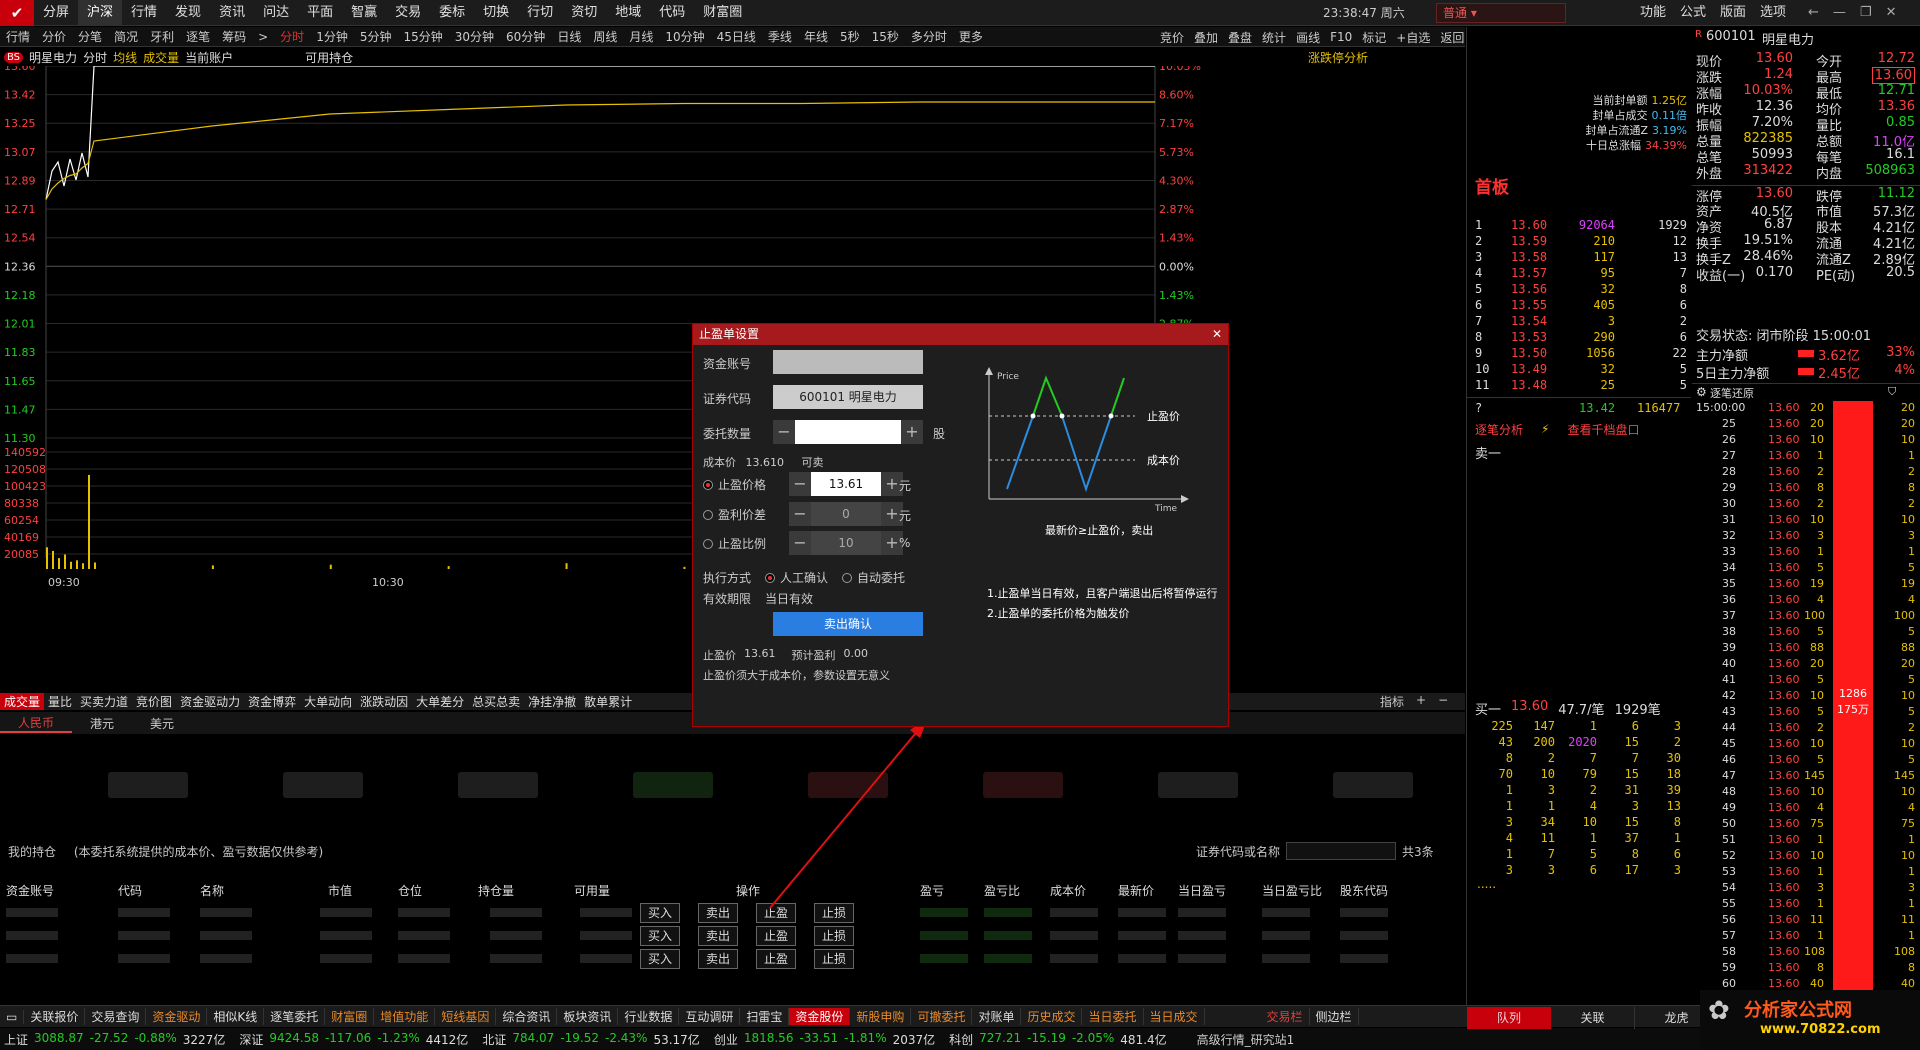 Image resolution: width=1920 pixels, height=1050 pixels. Describe the element at coordinates (1113, 1016) in the screenshot. I see `bottom-tab: 当日委托` at that location.